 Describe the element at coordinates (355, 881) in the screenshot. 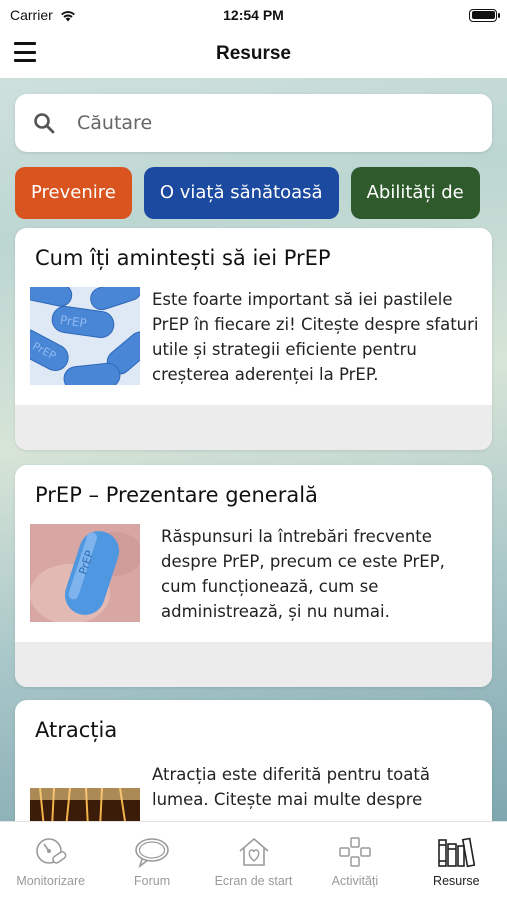

I see `tab-label: Activități` at that location.